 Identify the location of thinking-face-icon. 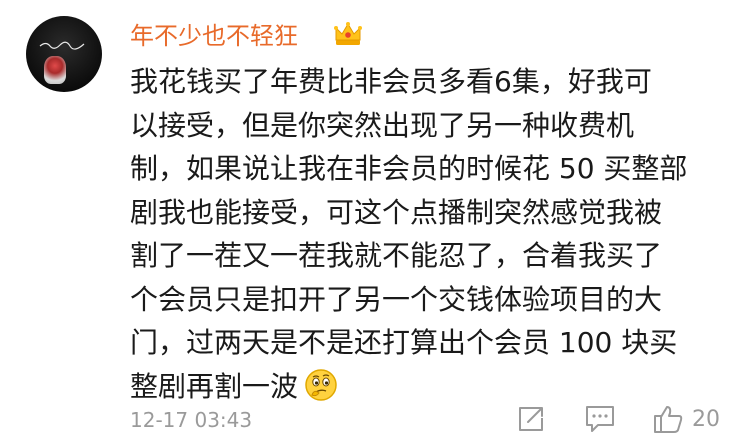
(321, 384).